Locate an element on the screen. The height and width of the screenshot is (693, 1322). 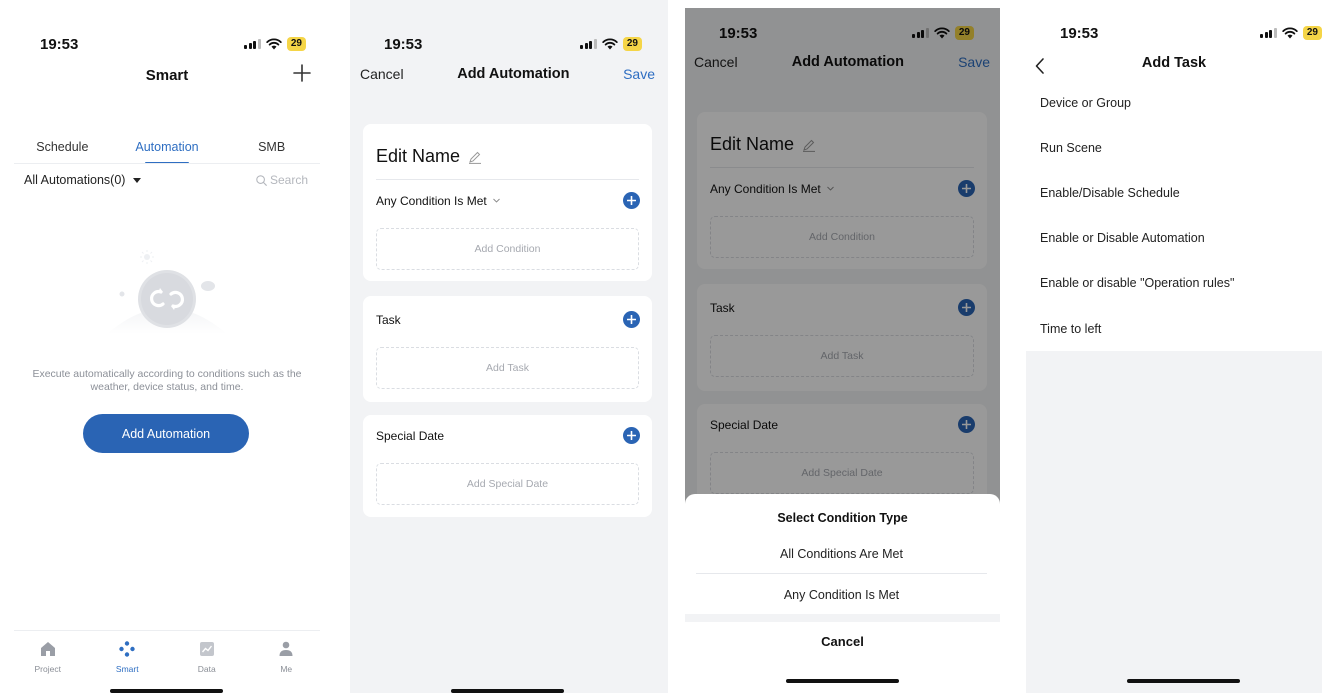
tabbar-label: Project is located at coordinates (47, 669).